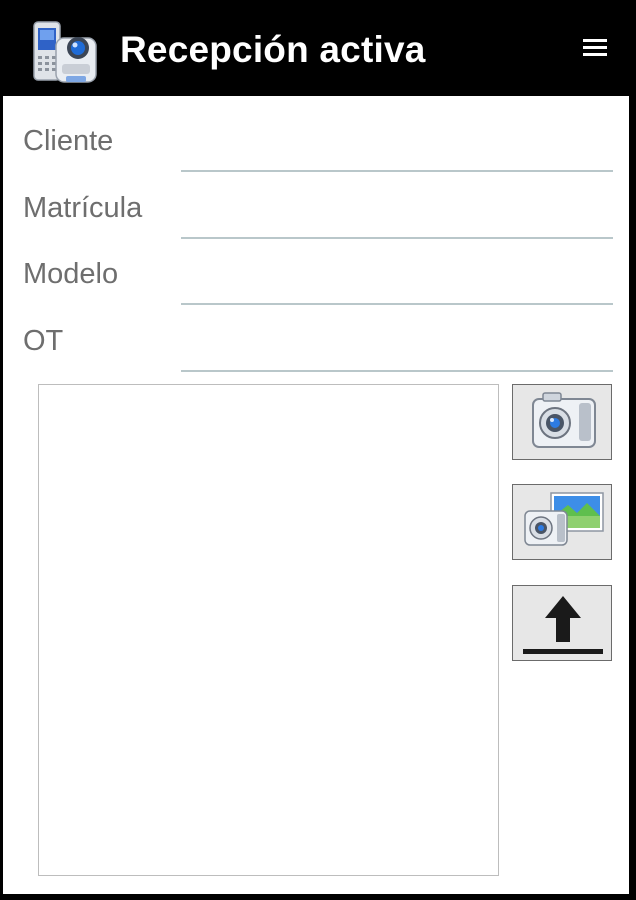  Describe the element at coordinates (397, 151) in the screenshot. I see `cliente-input` at that location.